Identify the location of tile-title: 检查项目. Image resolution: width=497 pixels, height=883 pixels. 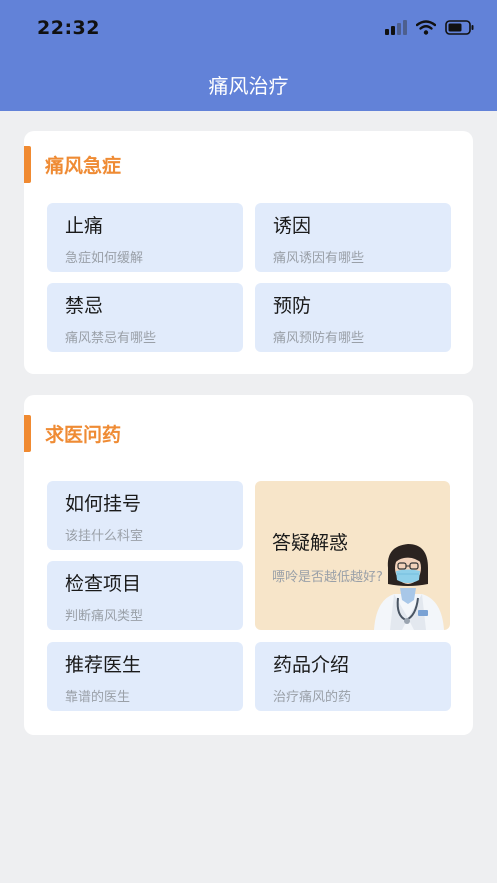
(103, 584).